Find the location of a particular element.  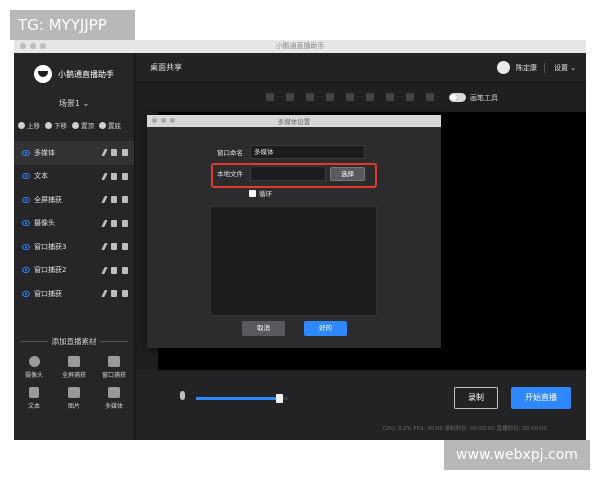

source-label: 摄像头 is located at coordinates (44, 223).